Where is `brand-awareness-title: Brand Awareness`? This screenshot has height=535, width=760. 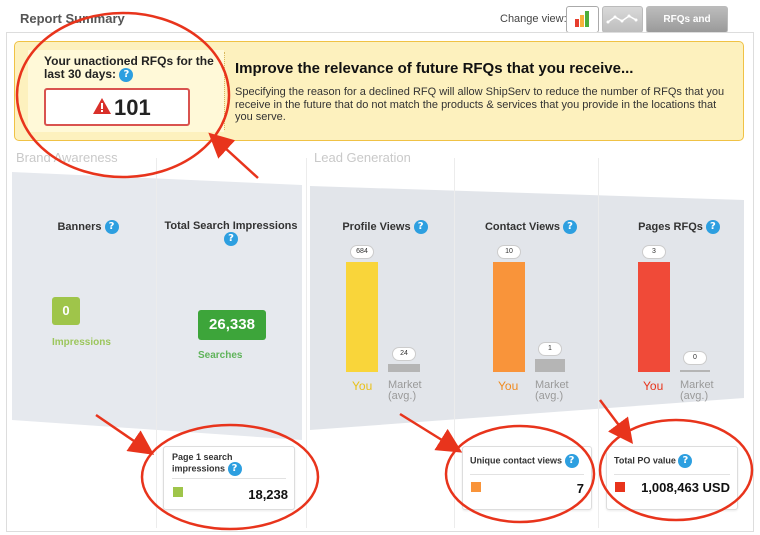 brand-awareness-title: Brand Awareness is located at coordinates (67, 157).